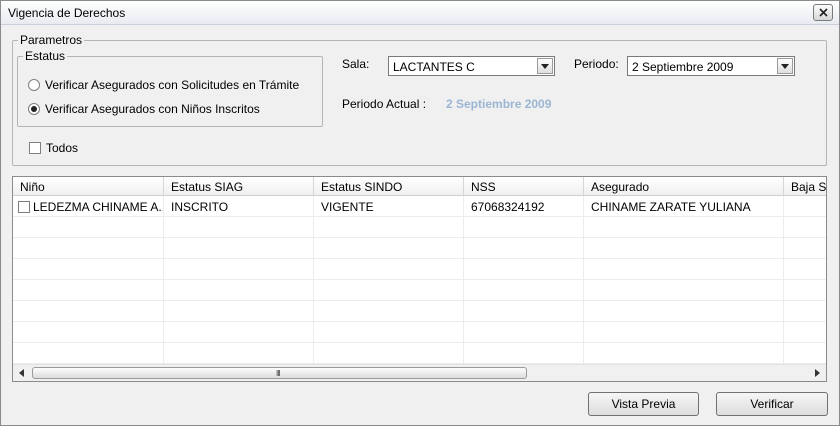 The height and width of the screenshot is (426, 840). I want to click on sala-select-value: LACTANTES C, so click(434, 67).